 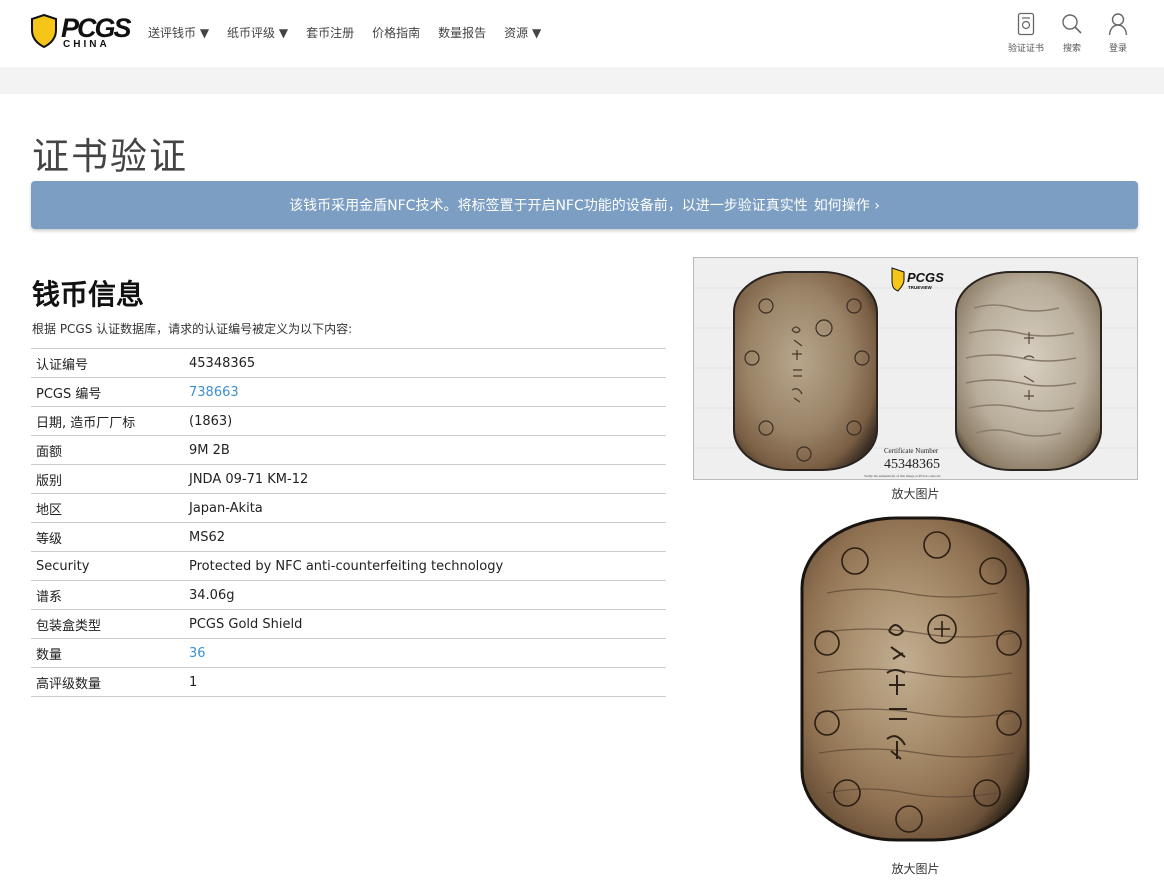 I want to click on coin-obverse-image, so click(x=915, y=681).